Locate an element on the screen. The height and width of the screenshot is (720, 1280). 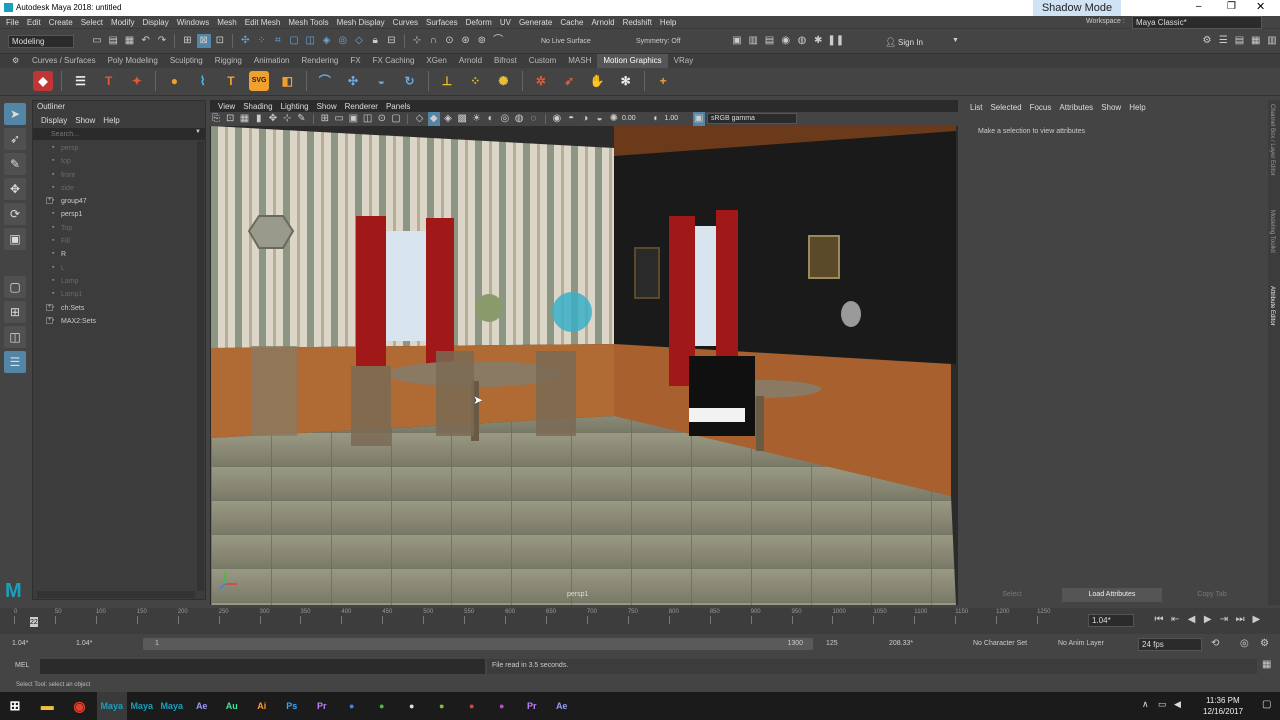
text-tool-icon: T is located at coordinates (109, 81).